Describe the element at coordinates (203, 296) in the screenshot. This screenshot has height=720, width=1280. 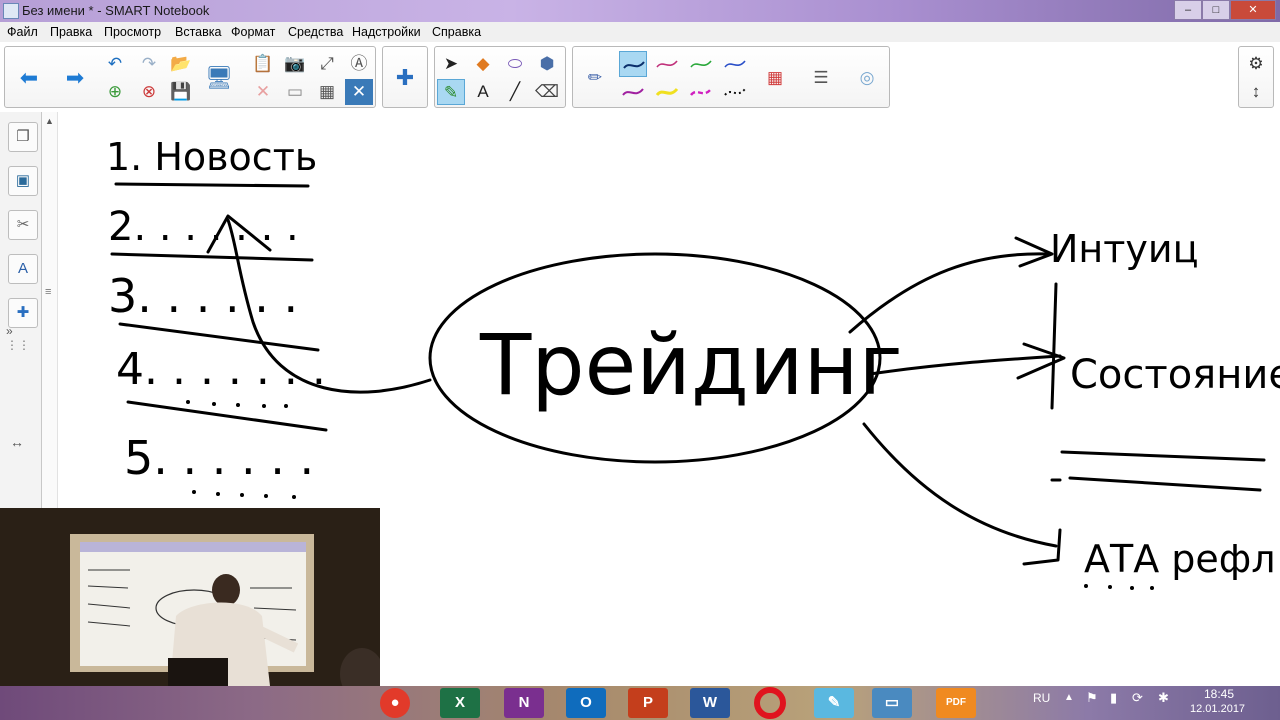
I see `list-item-3: 3. . . . . .` at that location.